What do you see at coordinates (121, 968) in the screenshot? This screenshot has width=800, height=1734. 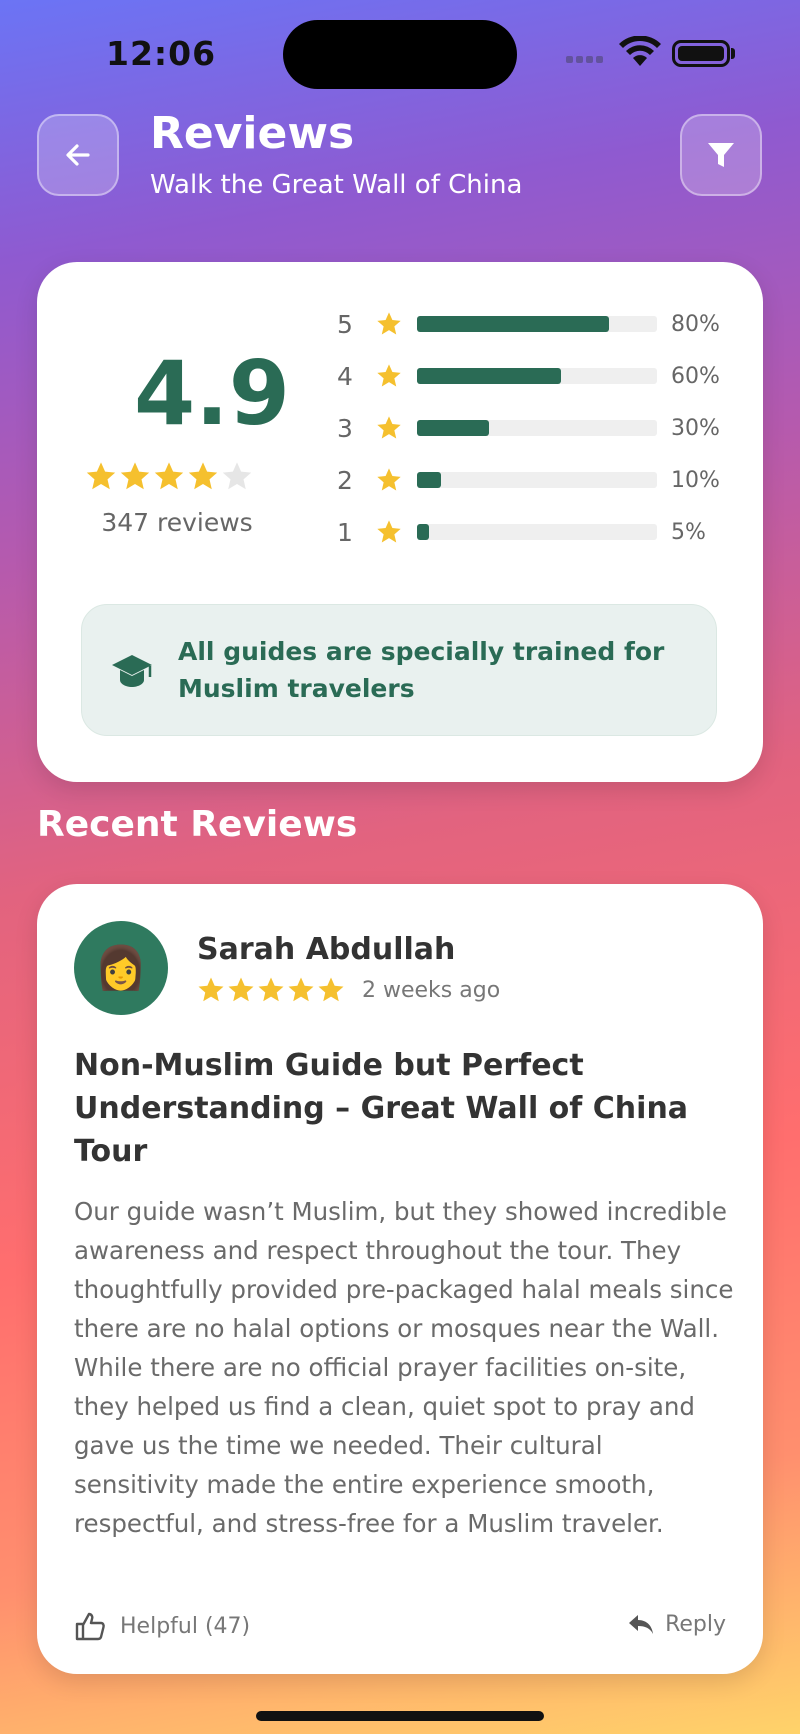 I see `avatar: 👩` at bounding box center [121, 968].